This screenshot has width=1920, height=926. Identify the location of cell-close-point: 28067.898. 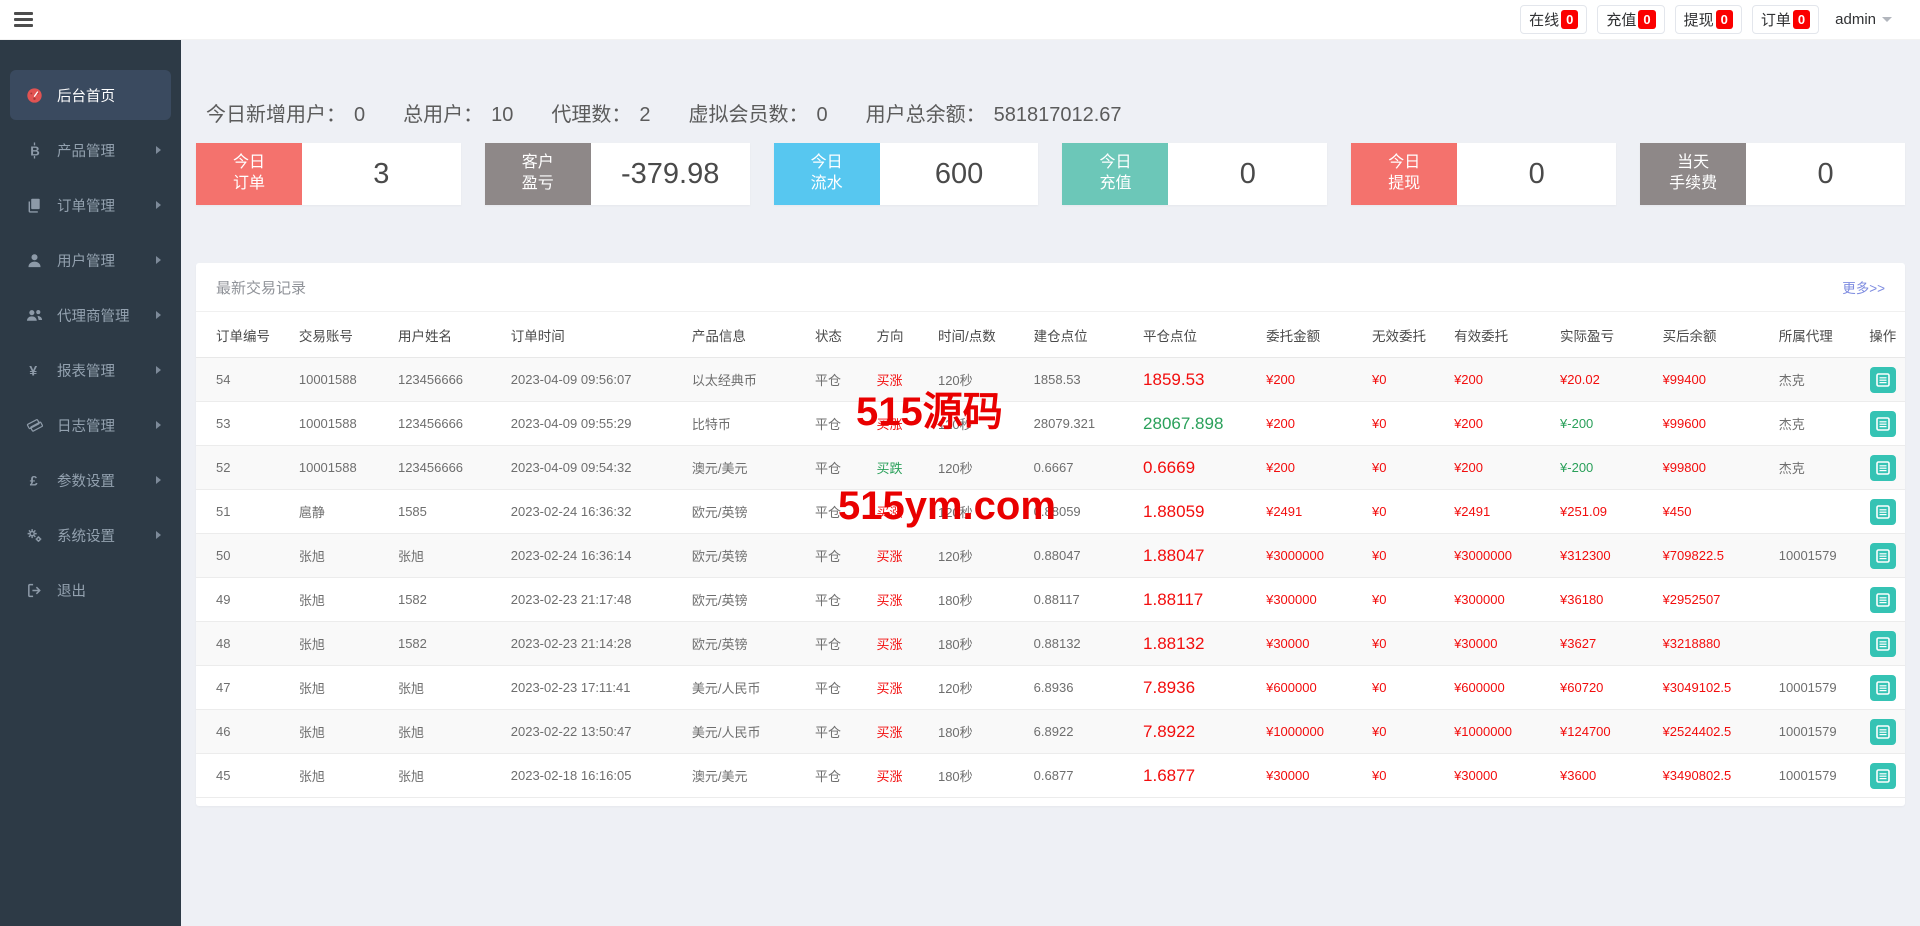
(1191, 423).